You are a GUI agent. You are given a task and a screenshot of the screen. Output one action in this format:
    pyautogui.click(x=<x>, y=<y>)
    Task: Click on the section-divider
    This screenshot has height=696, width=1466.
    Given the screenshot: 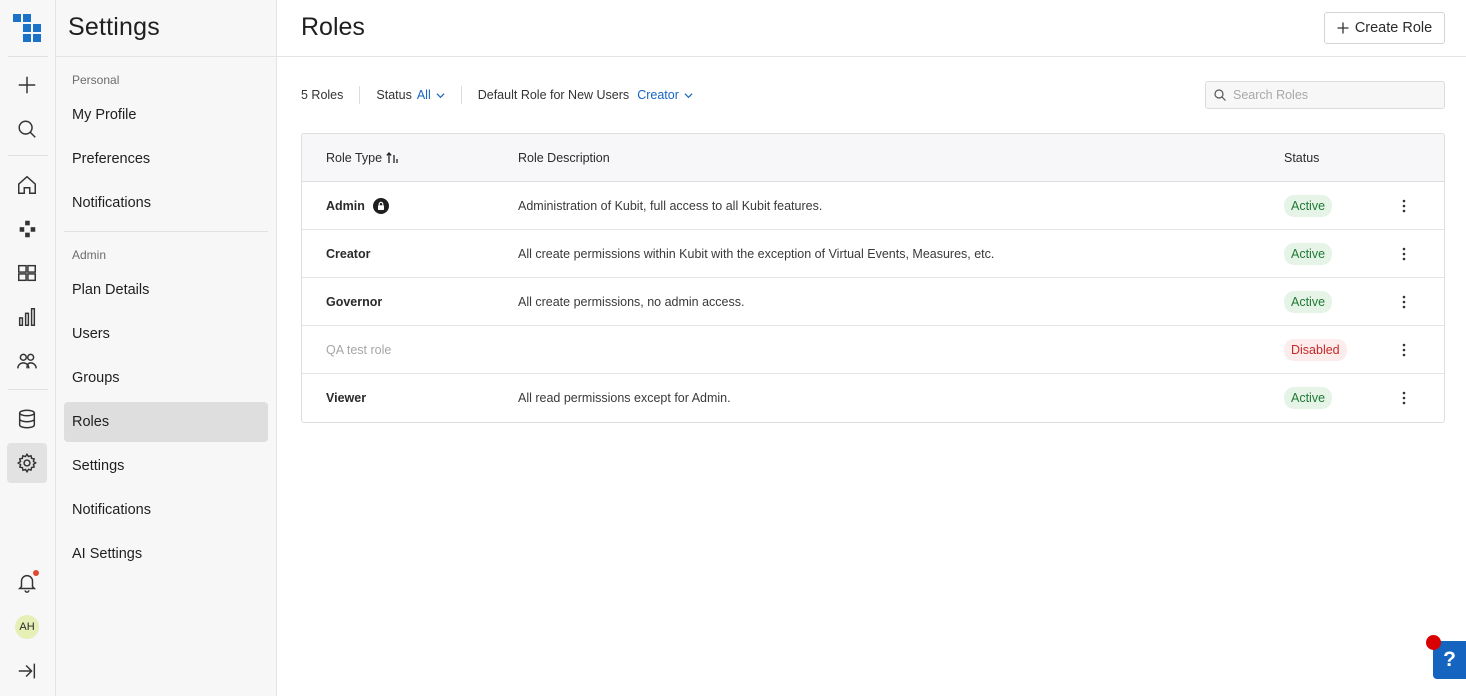 What is the action you would take?
    pyautogui.click(x=166, y=231)
    